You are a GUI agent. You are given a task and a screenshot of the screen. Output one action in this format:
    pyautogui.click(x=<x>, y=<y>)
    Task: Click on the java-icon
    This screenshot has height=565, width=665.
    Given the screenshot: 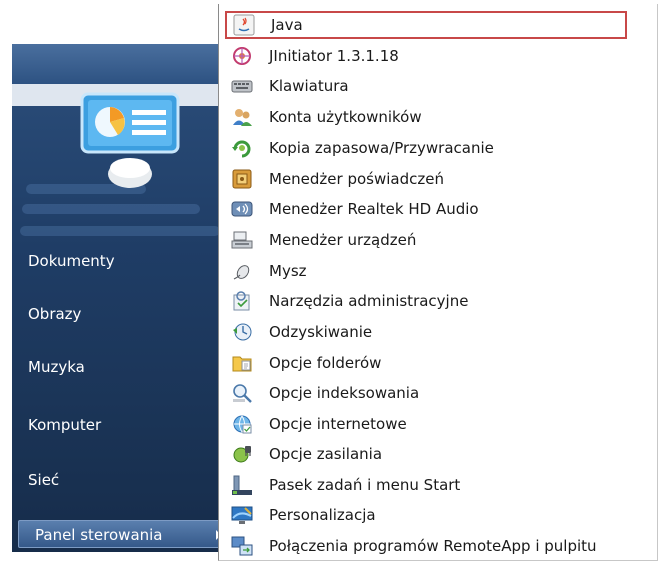 What is the action you would take?
    pyautogui.click(x=244, y=25)
    